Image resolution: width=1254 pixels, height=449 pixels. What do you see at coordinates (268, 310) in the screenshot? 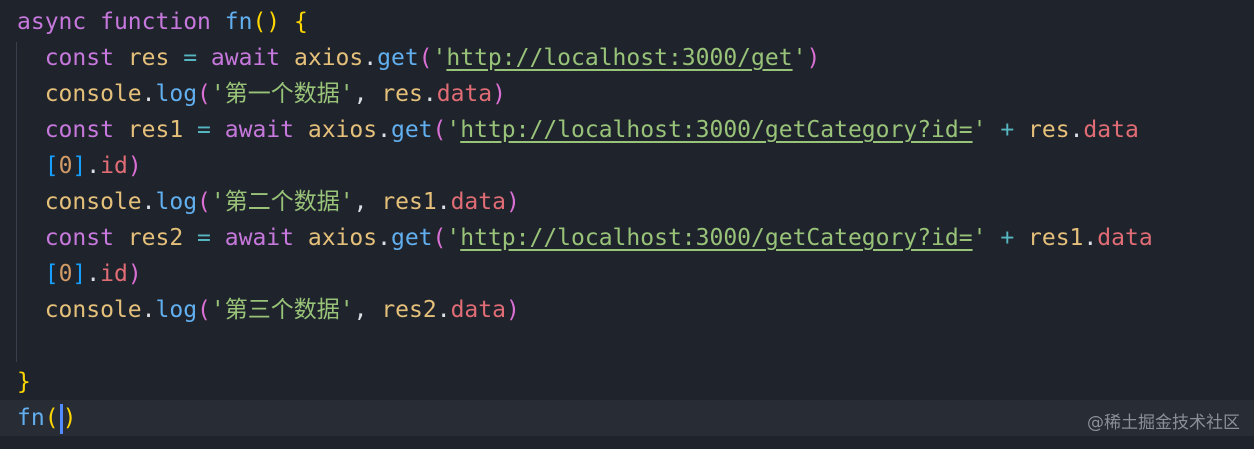
I see `code-line-7: console.log('第三个数据', res2.data)` at bounding box center [268, 310].